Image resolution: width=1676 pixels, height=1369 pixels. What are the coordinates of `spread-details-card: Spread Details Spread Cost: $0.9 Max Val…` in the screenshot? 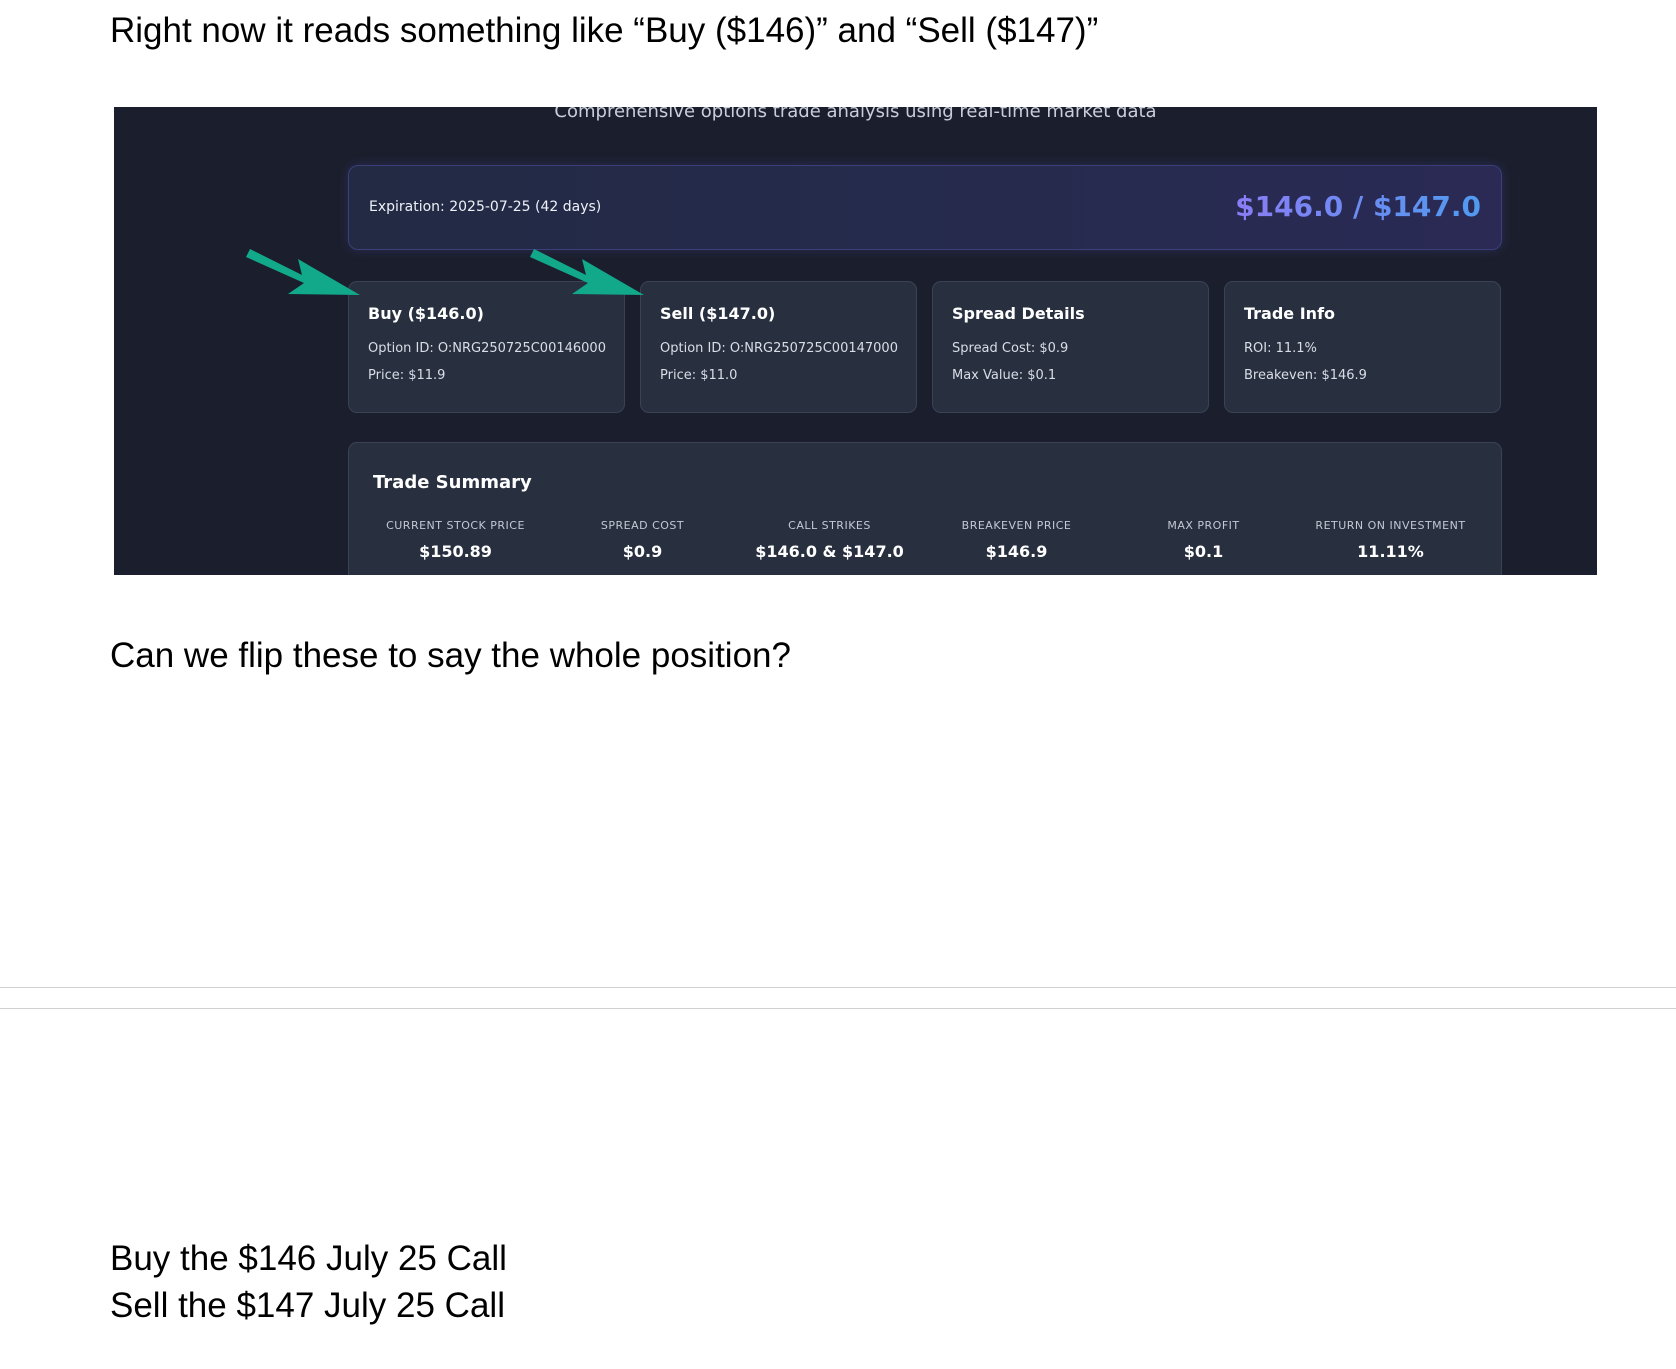 It's located at (1070, 347).